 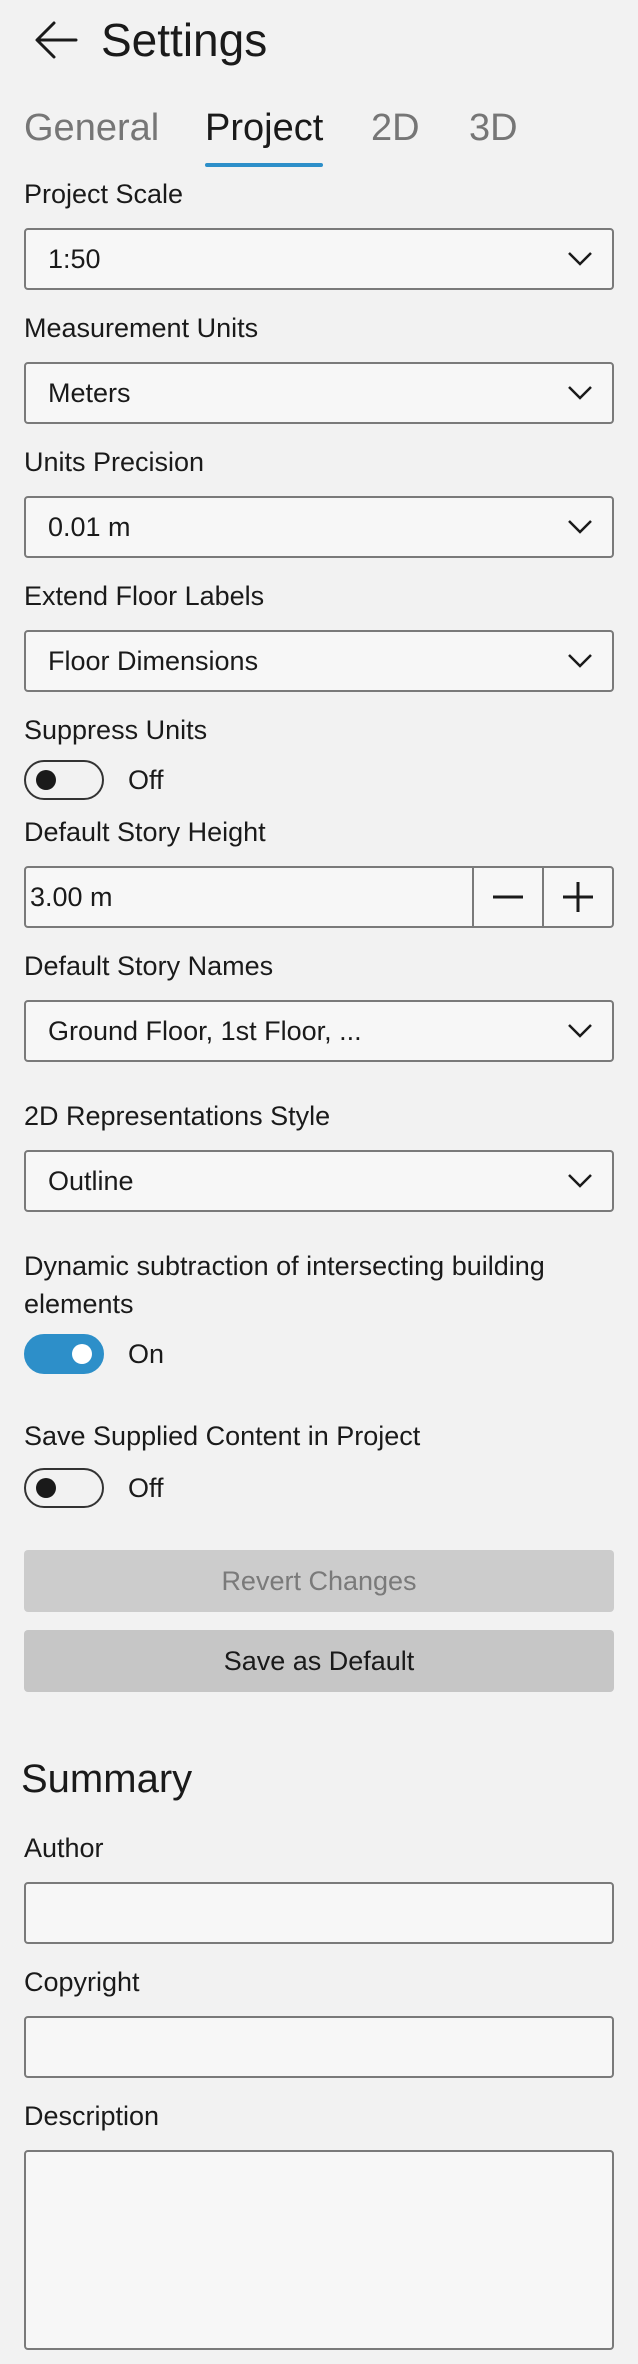 What do you see at coordinates (104, 194) in the screenshot?
I see `project-scale-label: Project Scale` at bounding box center [104, 194].